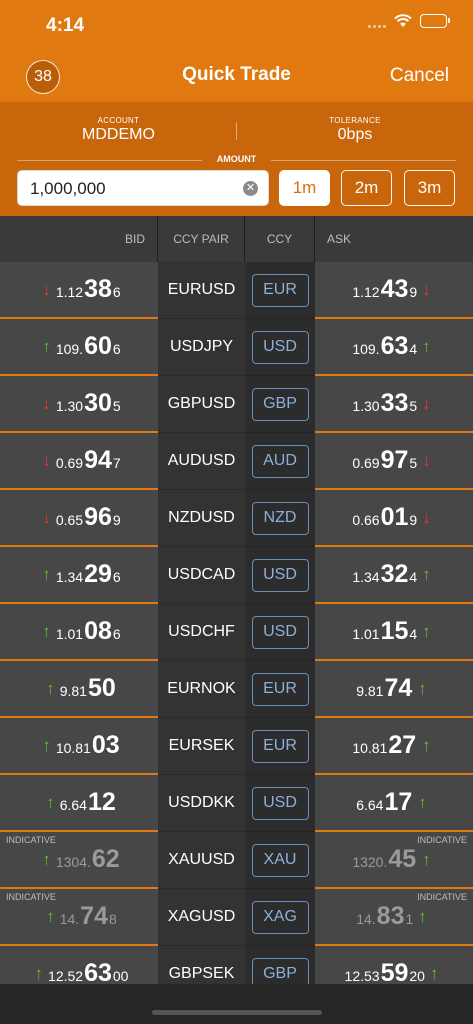 The width and height of the screenshot is (473, 1024). Describe the element at coordinates (236, 347) in the screenshot. I see `table-row: ↑ 109. 60 6 USDJPY USD 109. 63 4 ↑` at that location.